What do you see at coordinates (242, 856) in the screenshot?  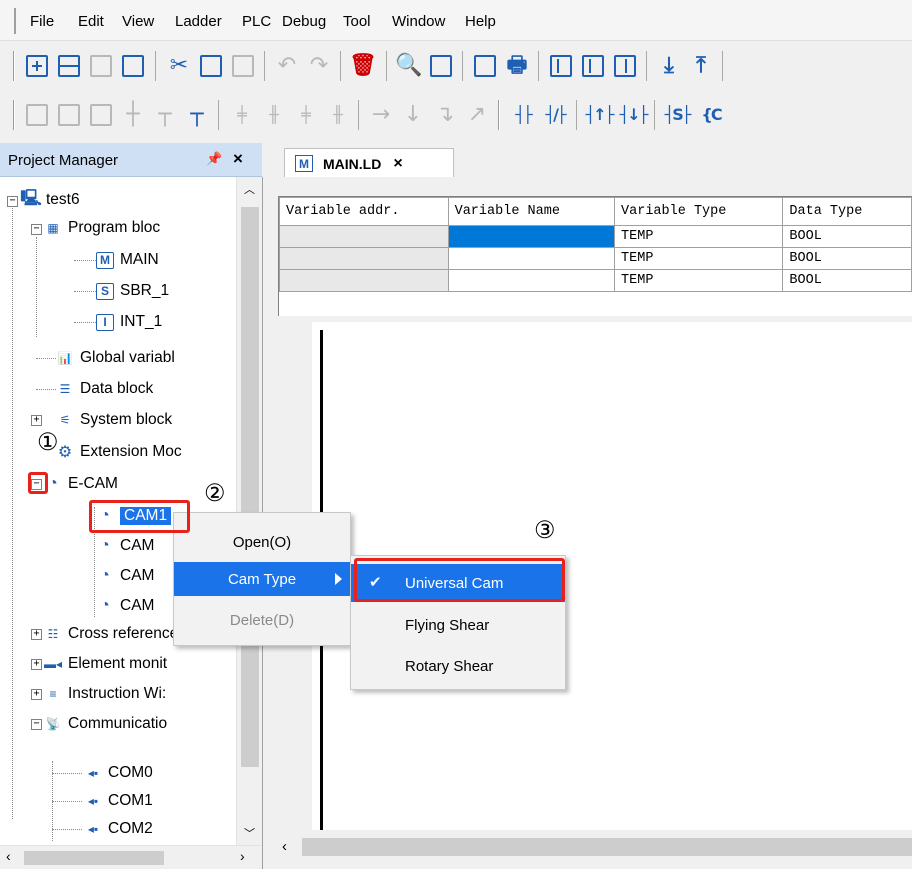 I see `scroll-right-icon: ›` at bounding box center [242, 856].